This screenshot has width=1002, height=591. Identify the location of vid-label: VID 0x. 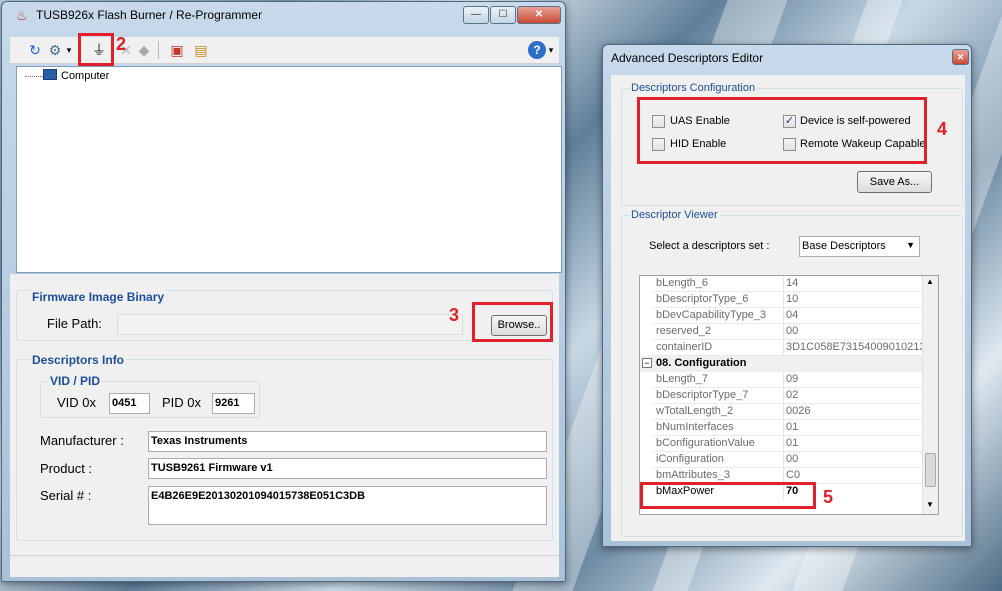
(77, 402).